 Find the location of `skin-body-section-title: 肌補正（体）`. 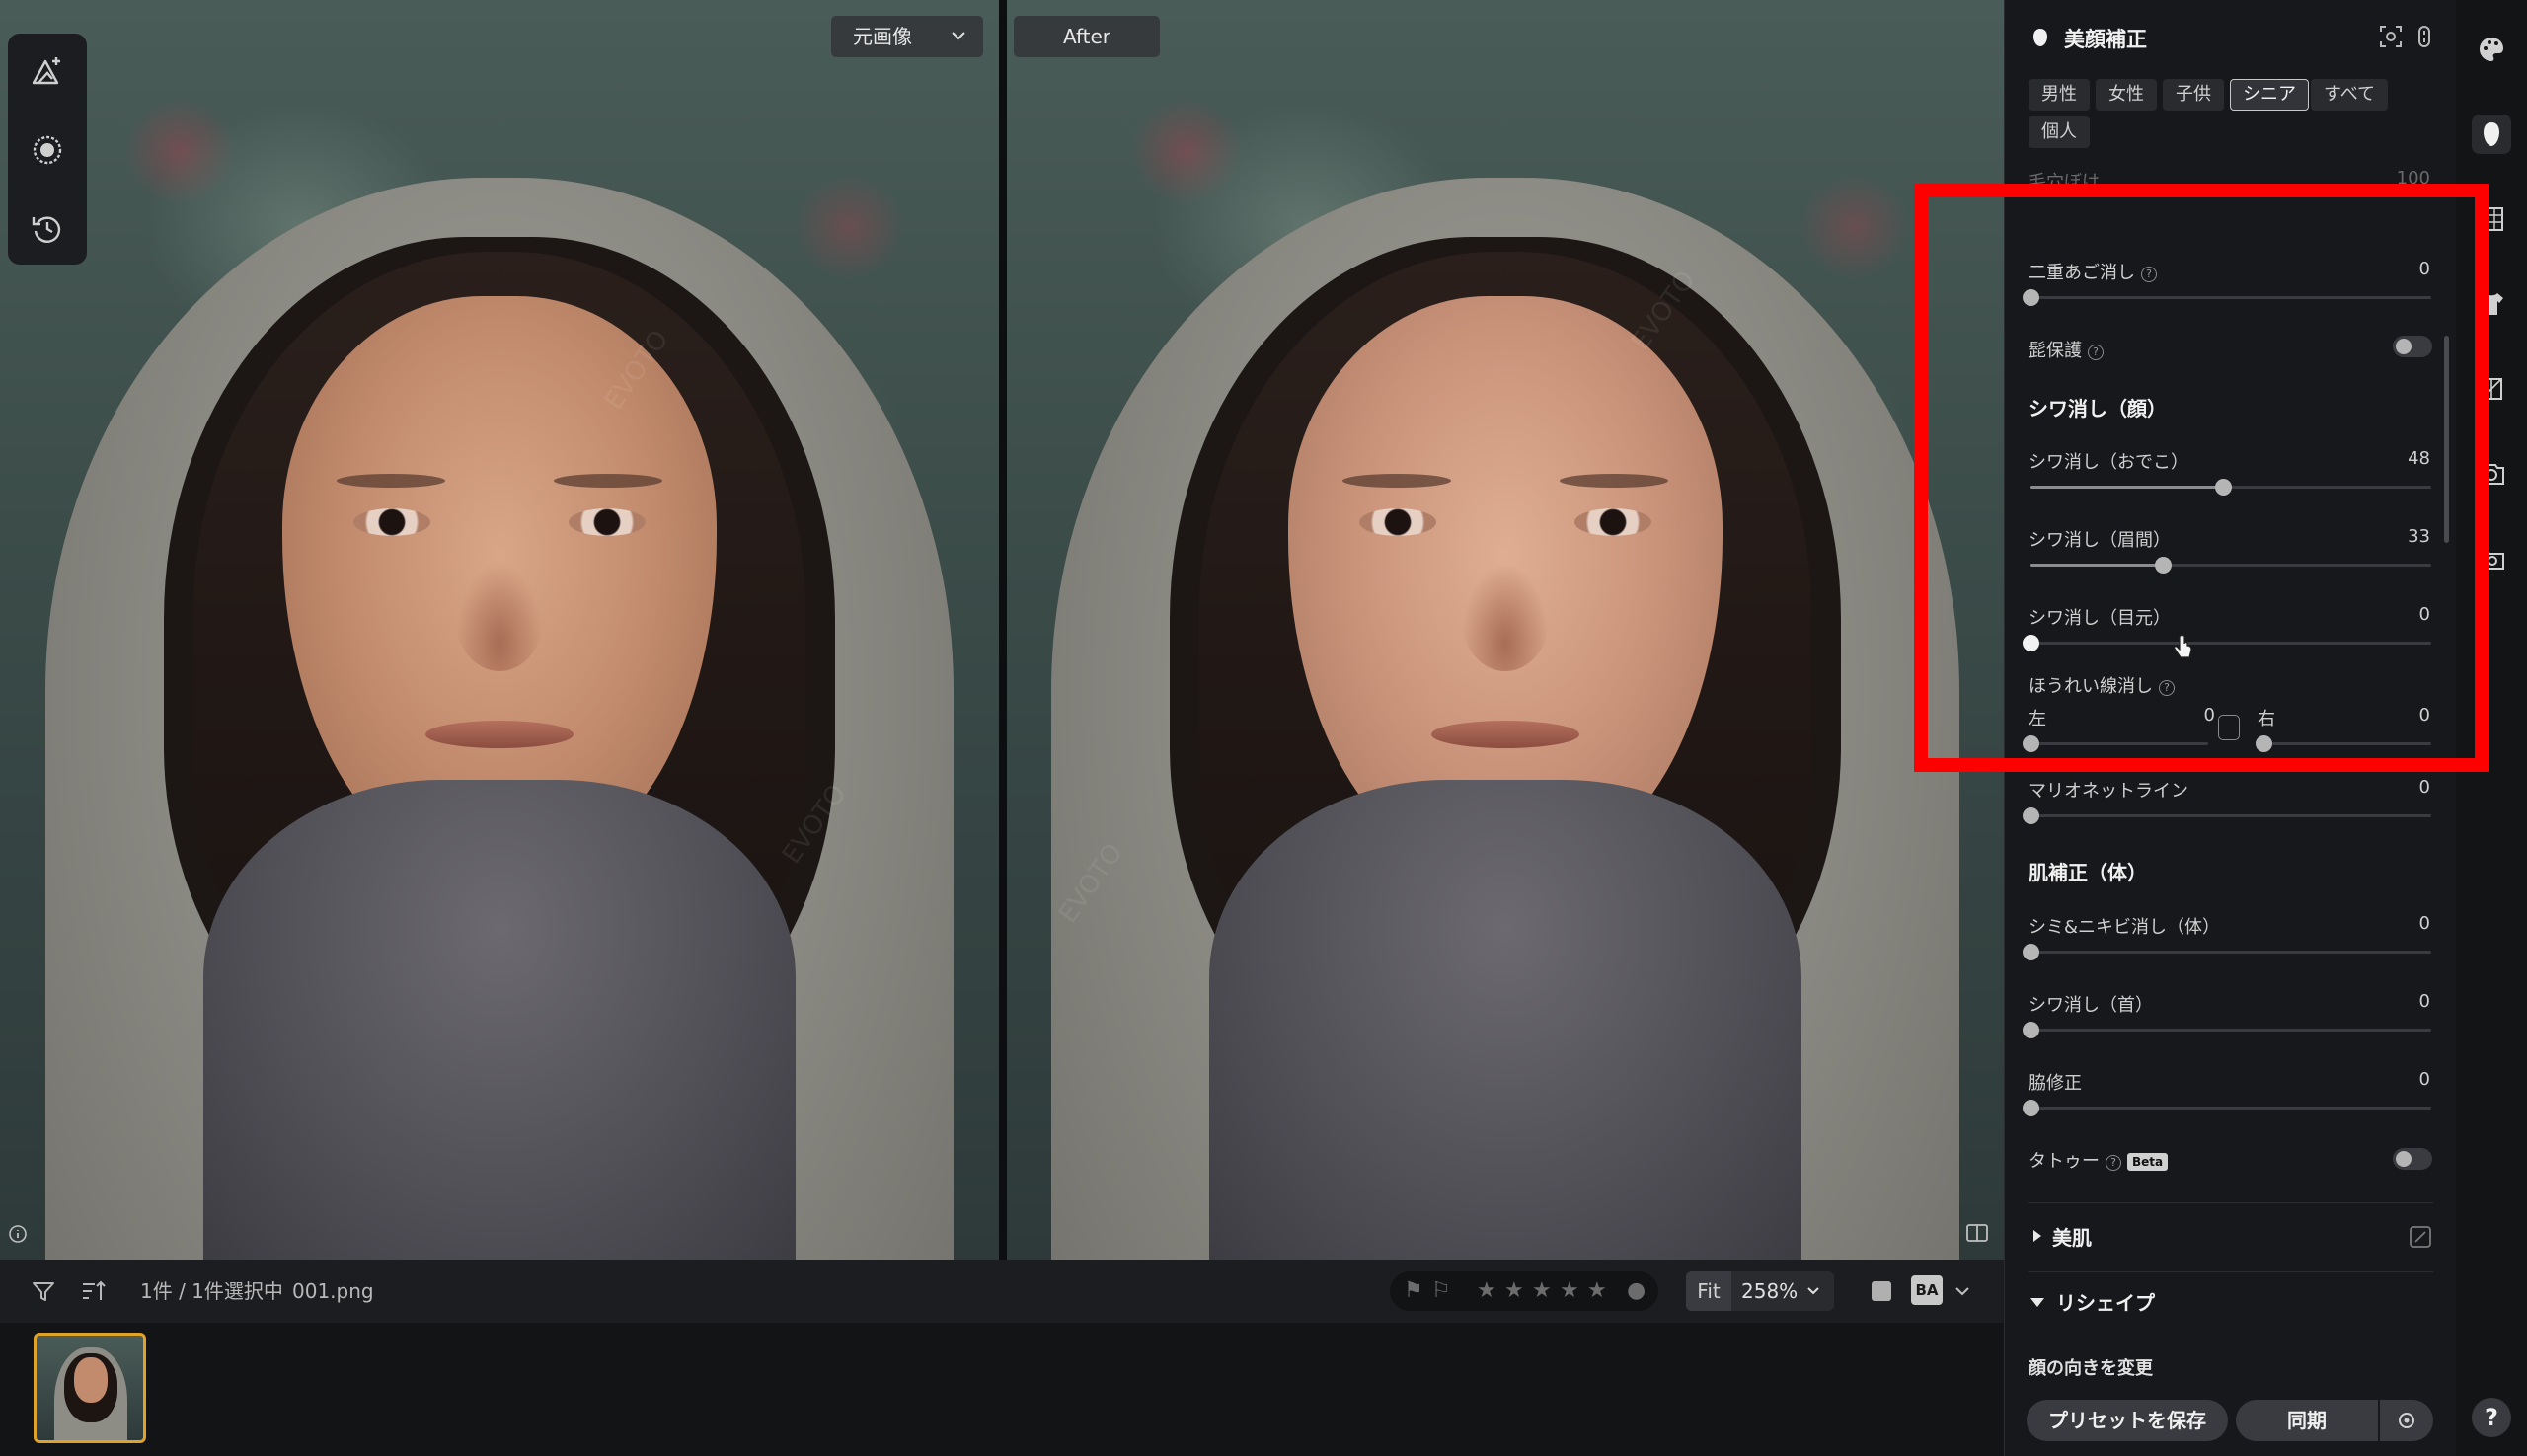

skin-body-section-title: 肌補正（体） is located at coordinates (2088, 872).